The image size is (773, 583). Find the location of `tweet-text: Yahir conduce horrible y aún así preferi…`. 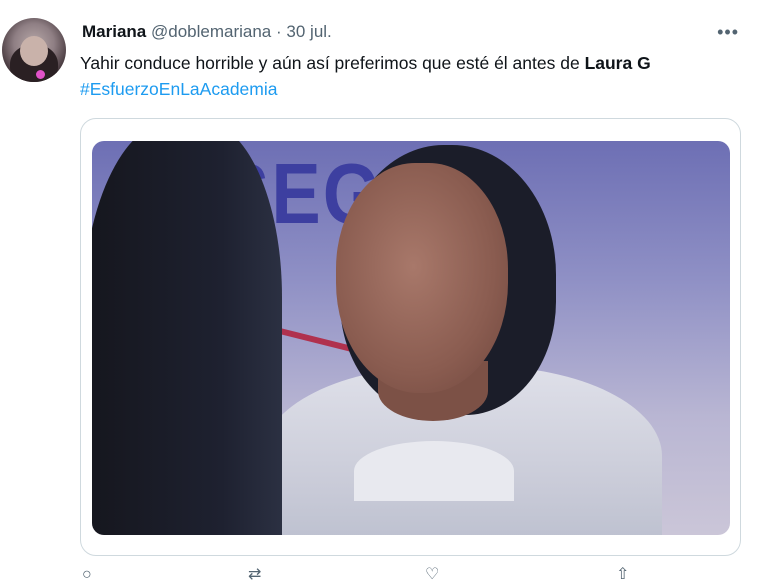

tweet-text: Yahir conduce horrible y aún así preferi… is located at coordinates (365, 63).